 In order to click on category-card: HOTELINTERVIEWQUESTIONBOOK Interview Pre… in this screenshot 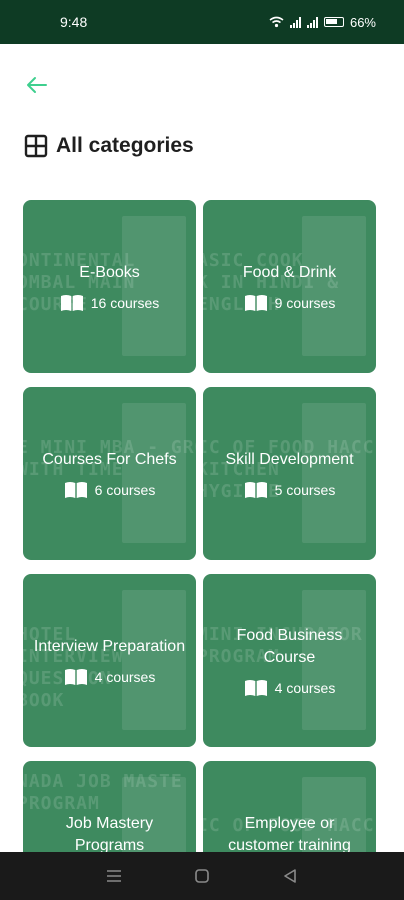, I will do `click(109, 660)`.